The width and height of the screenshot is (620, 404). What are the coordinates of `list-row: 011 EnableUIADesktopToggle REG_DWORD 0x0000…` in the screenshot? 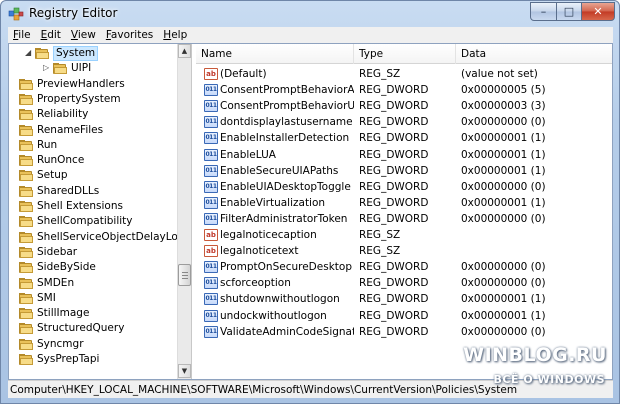 It's located at (404, 187).